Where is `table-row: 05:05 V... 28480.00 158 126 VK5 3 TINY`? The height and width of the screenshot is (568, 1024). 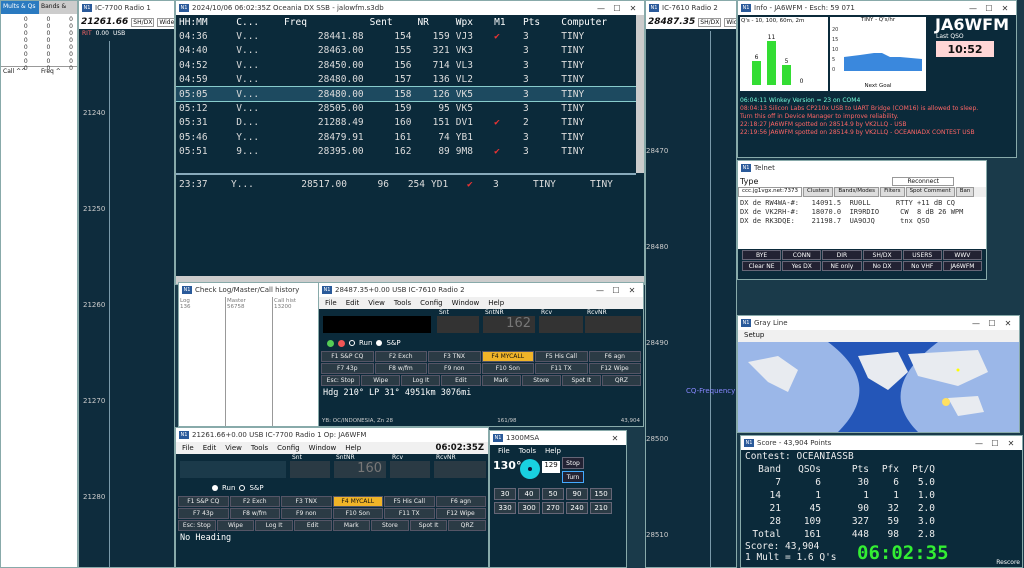 table-row: 05:05 V... 28480.00 158 126 VK5 3 TINY is located at coordinates (410, 94).